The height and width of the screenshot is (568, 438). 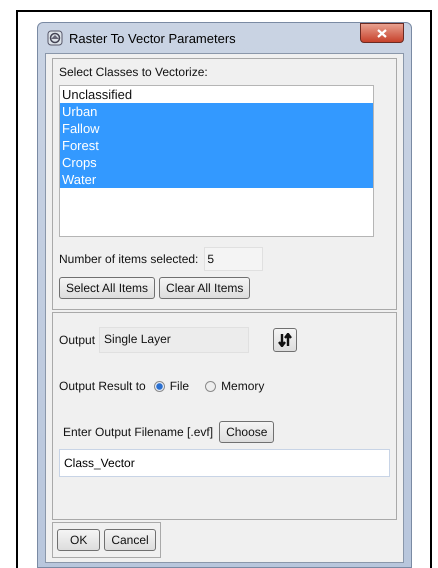 I want to click on close-button, so click(x=382, y=33).